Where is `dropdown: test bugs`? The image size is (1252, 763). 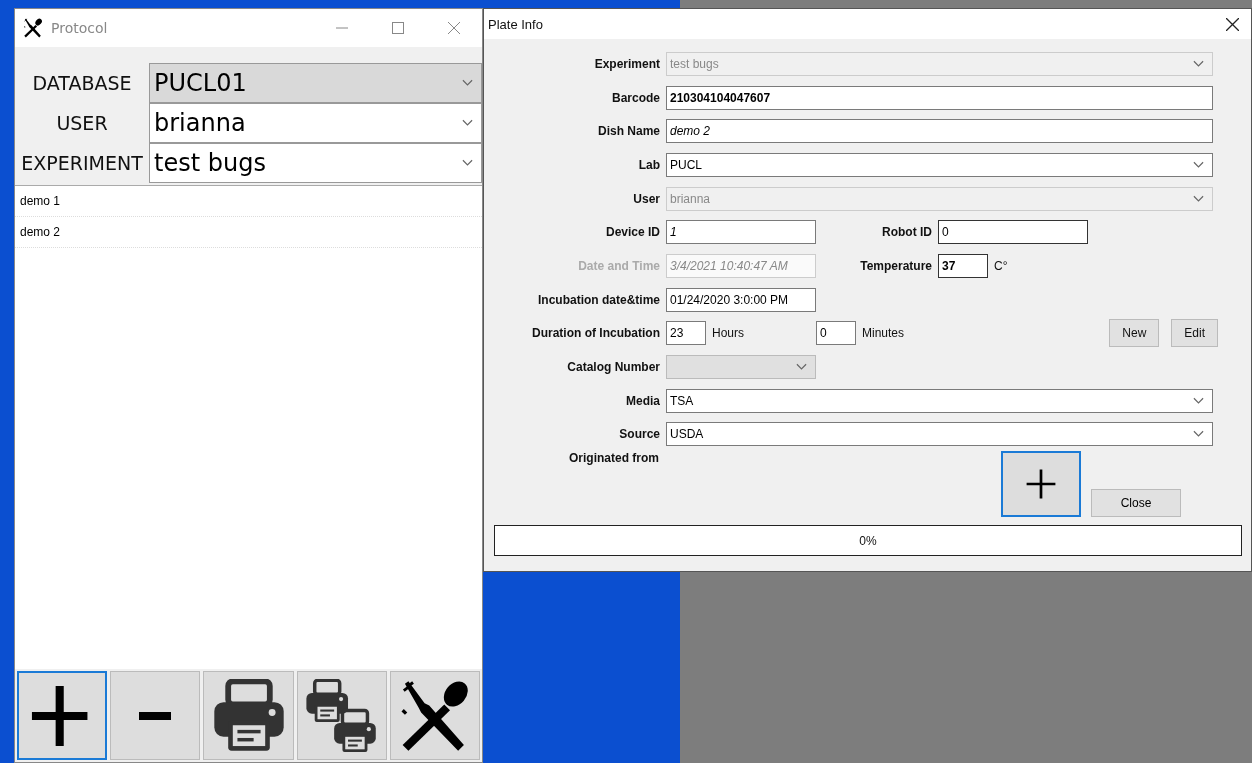 dropdown: test bugs is located at coordinates (315, 163).